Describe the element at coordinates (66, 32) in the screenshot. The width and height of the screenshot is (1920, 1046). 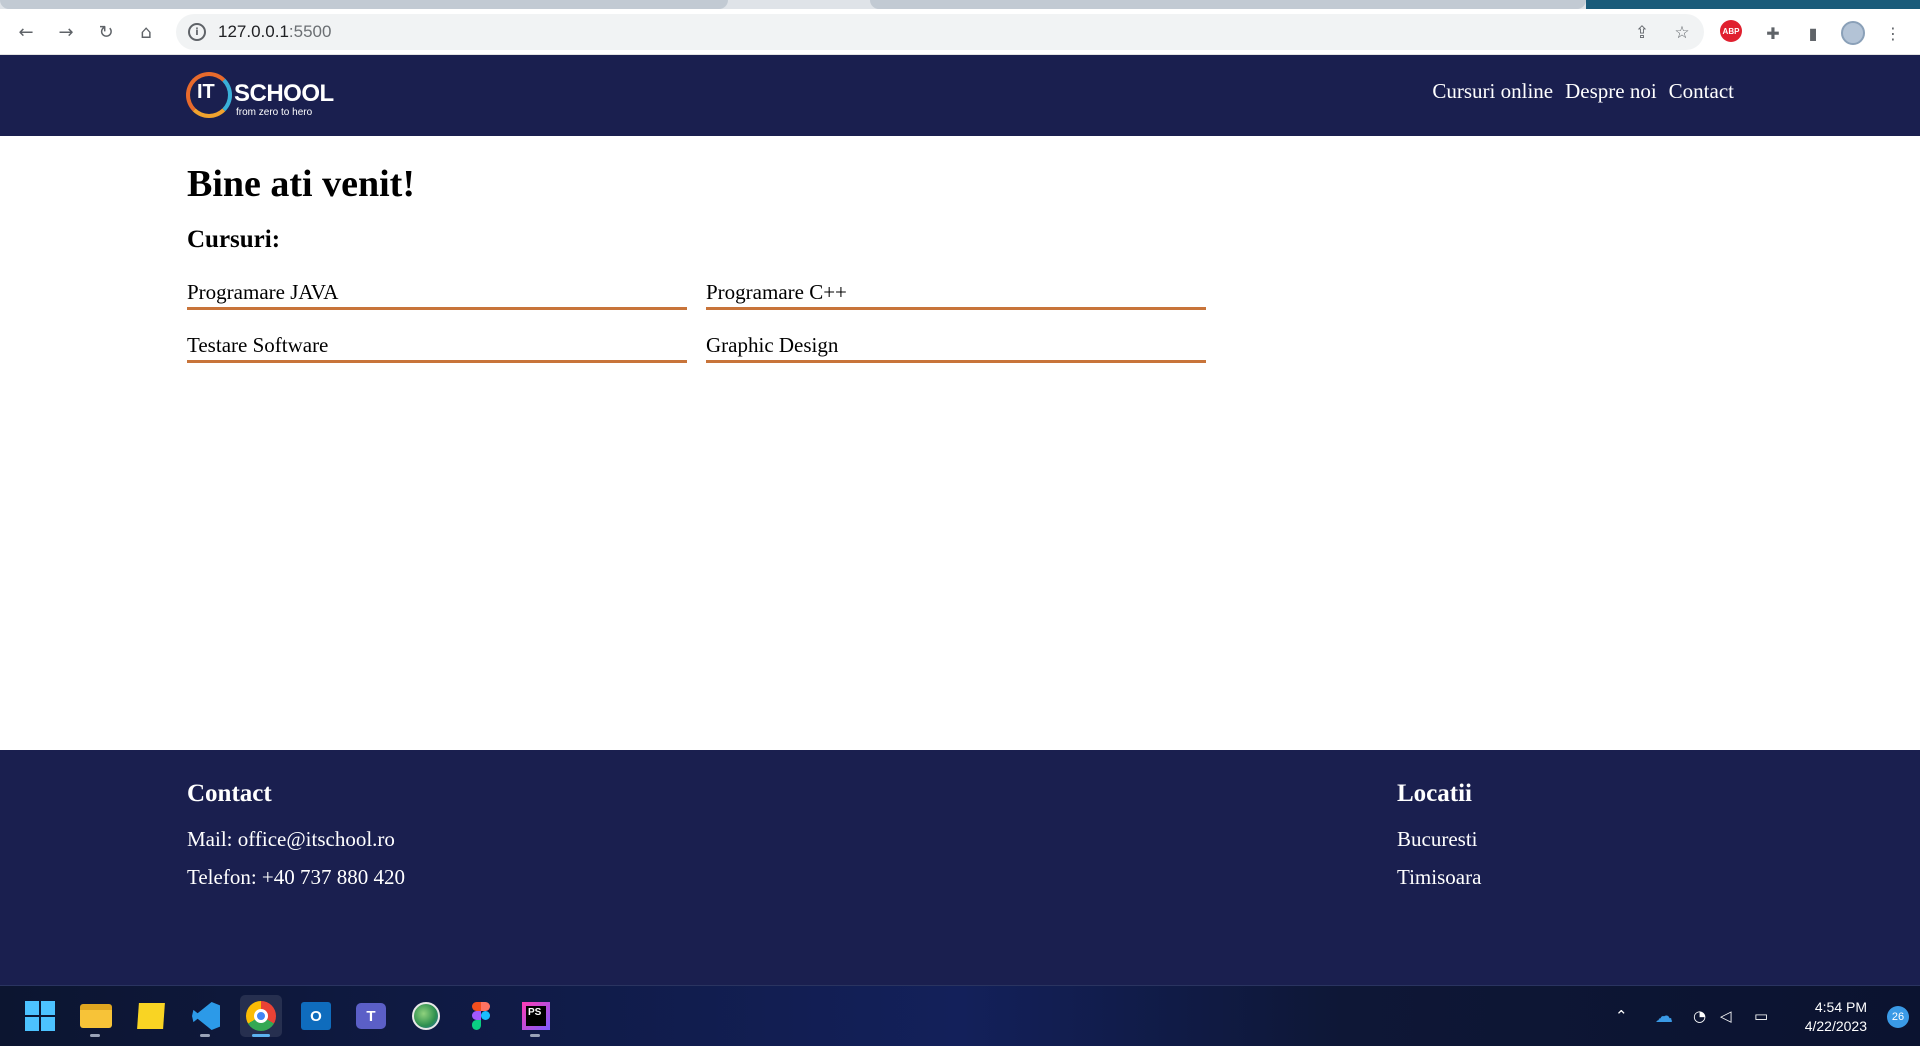
I see `forward-icon: →` at that location.